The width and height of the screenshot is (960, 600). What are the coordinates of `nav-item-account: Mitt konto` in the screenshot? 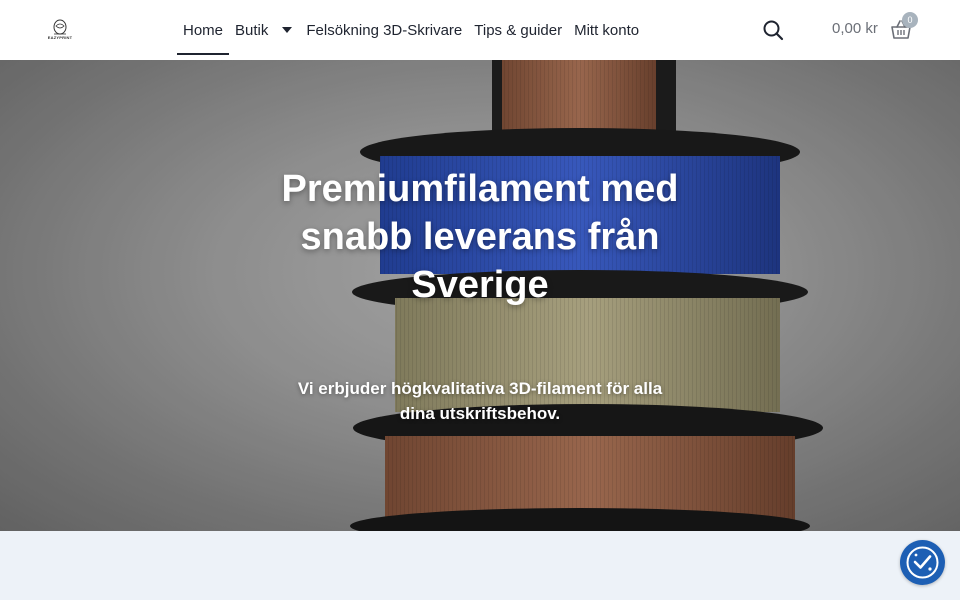 It's located at (606, 30).